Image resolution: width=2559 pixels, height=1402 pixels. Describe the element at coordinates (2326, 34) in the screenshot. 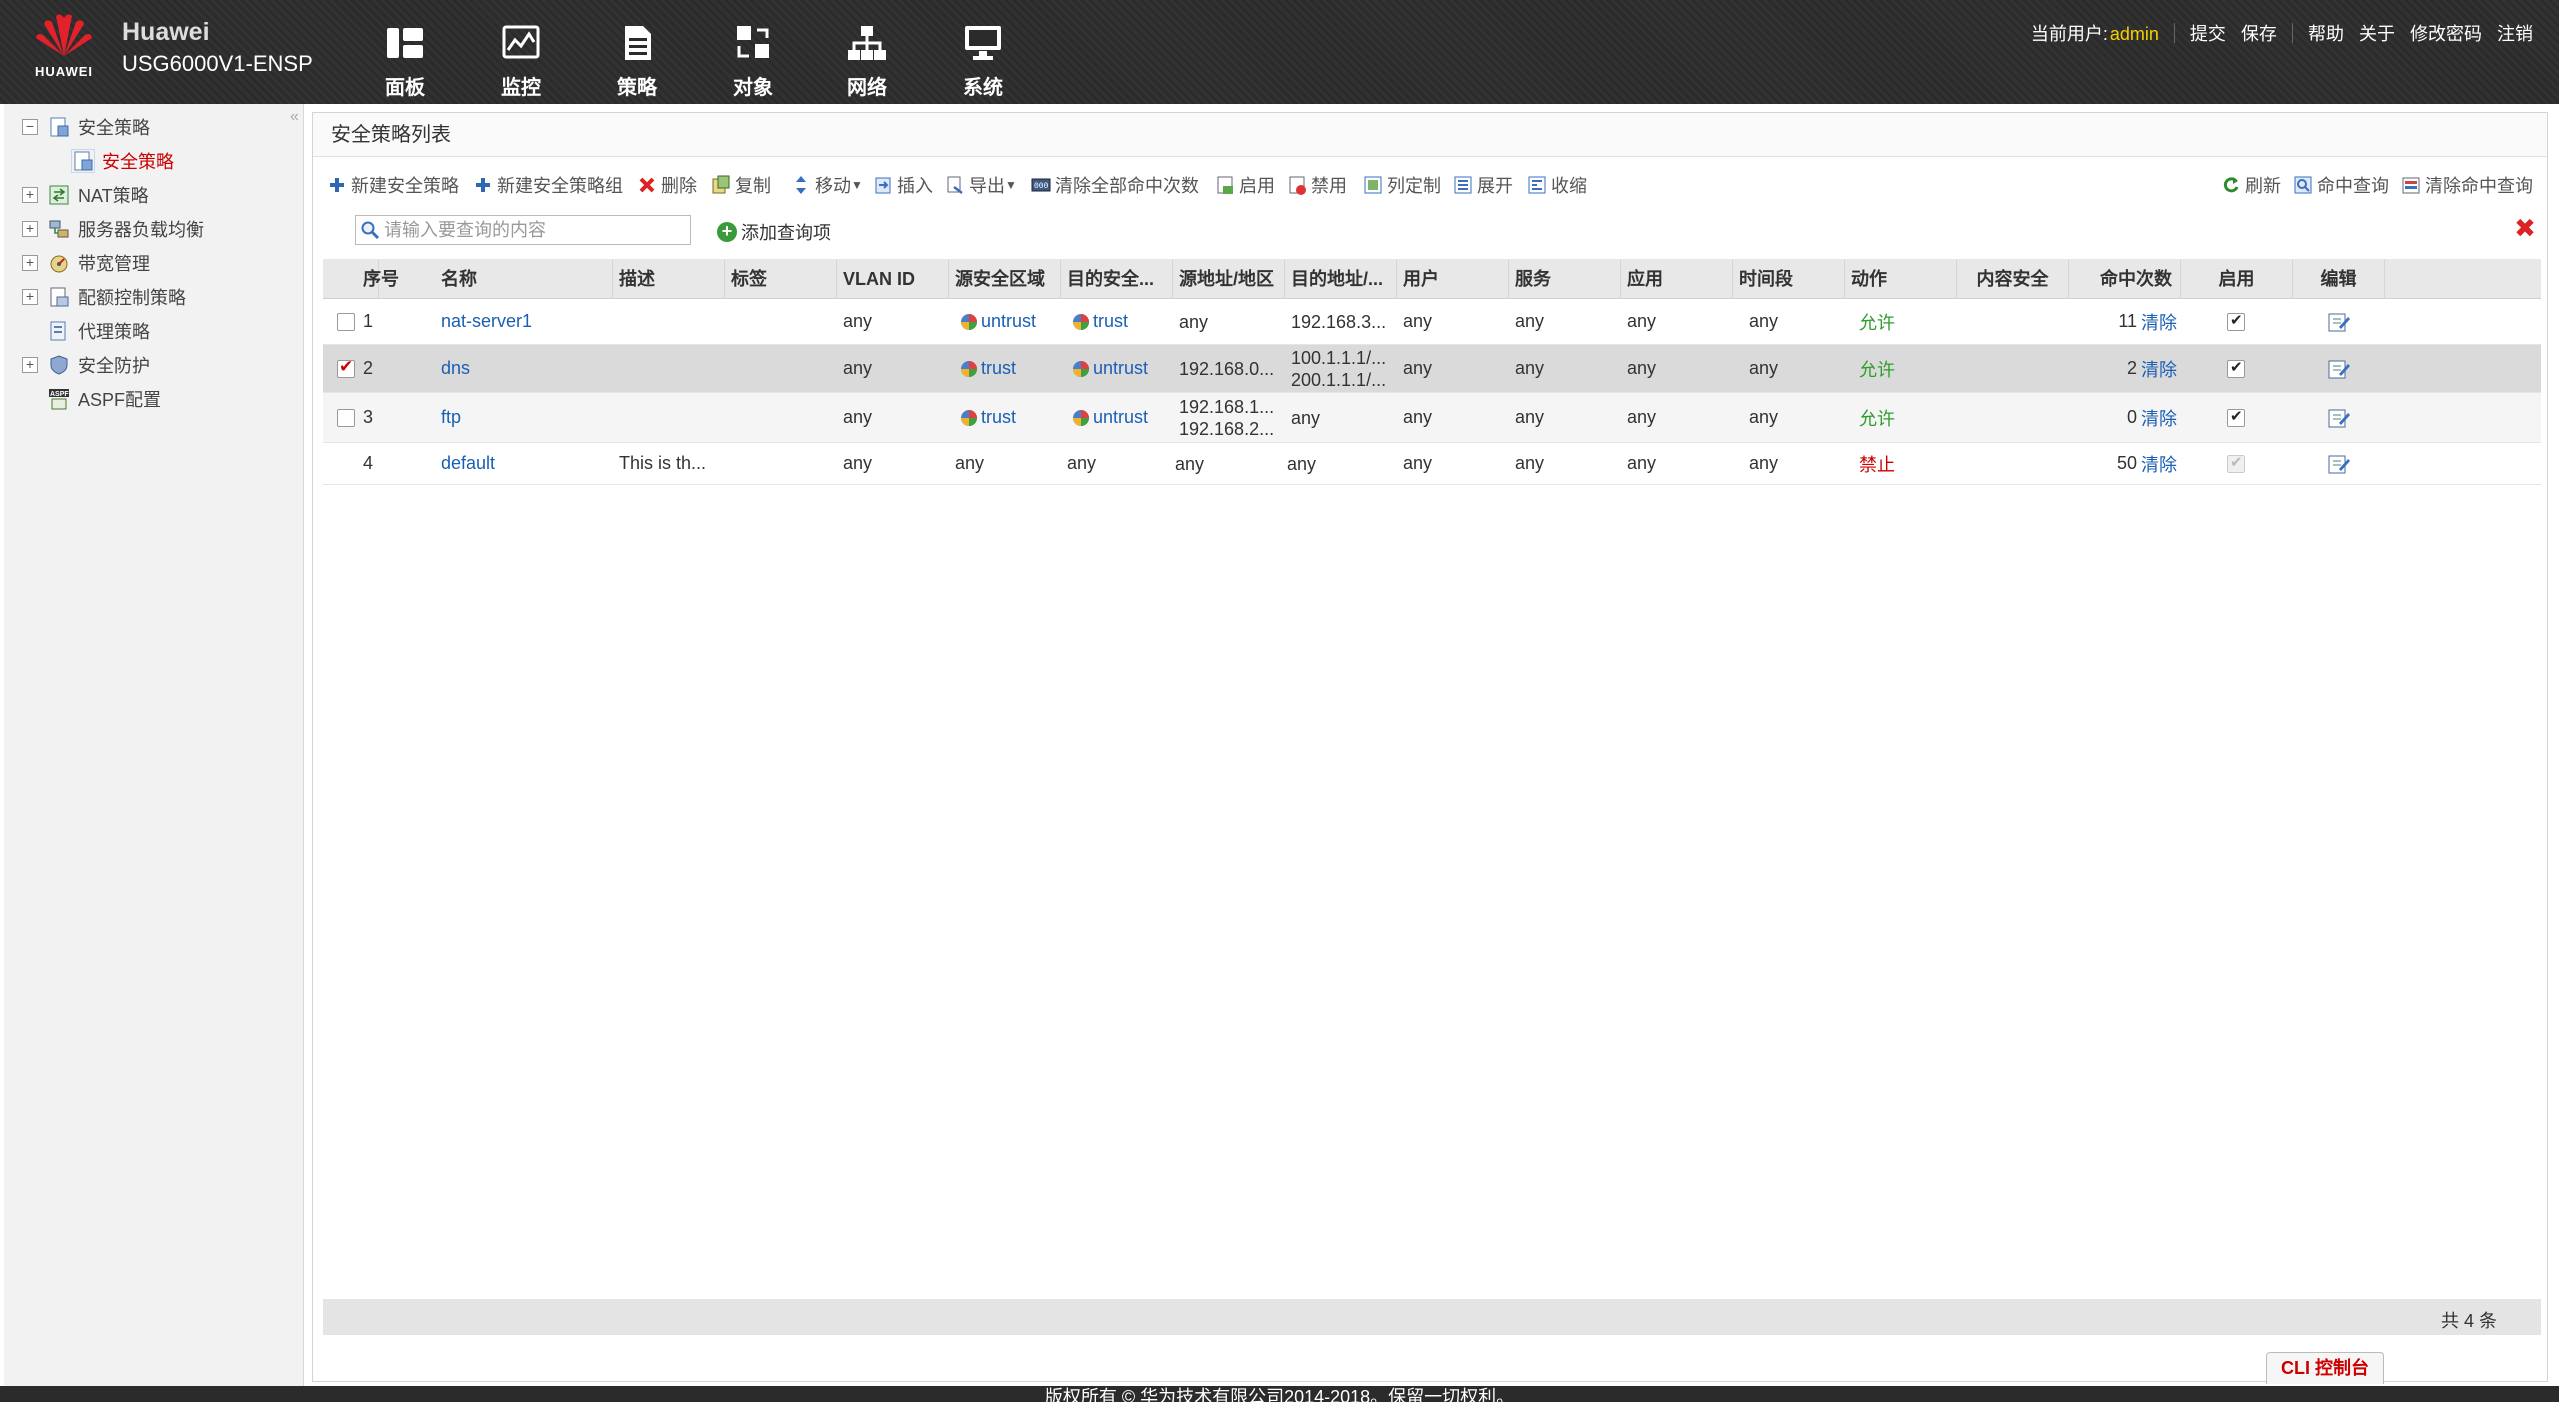

I see `help-link: 帮助` at that location.